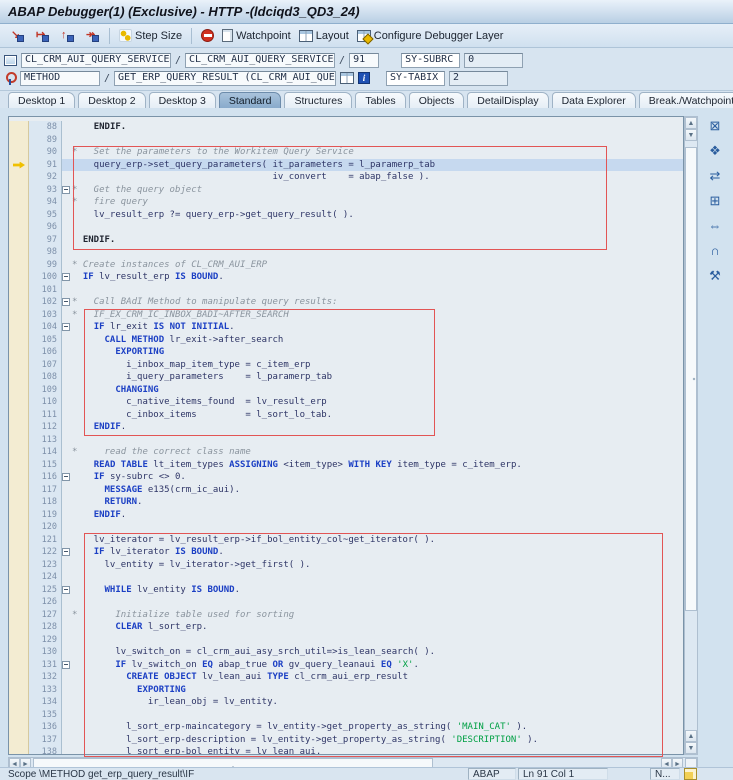 Image resolution: width=733 pixels, height=780 pixels. Describe the element at coordinates (494, 60) in the screenshot. I see `sy-subrc-value-field: 0` at that location.